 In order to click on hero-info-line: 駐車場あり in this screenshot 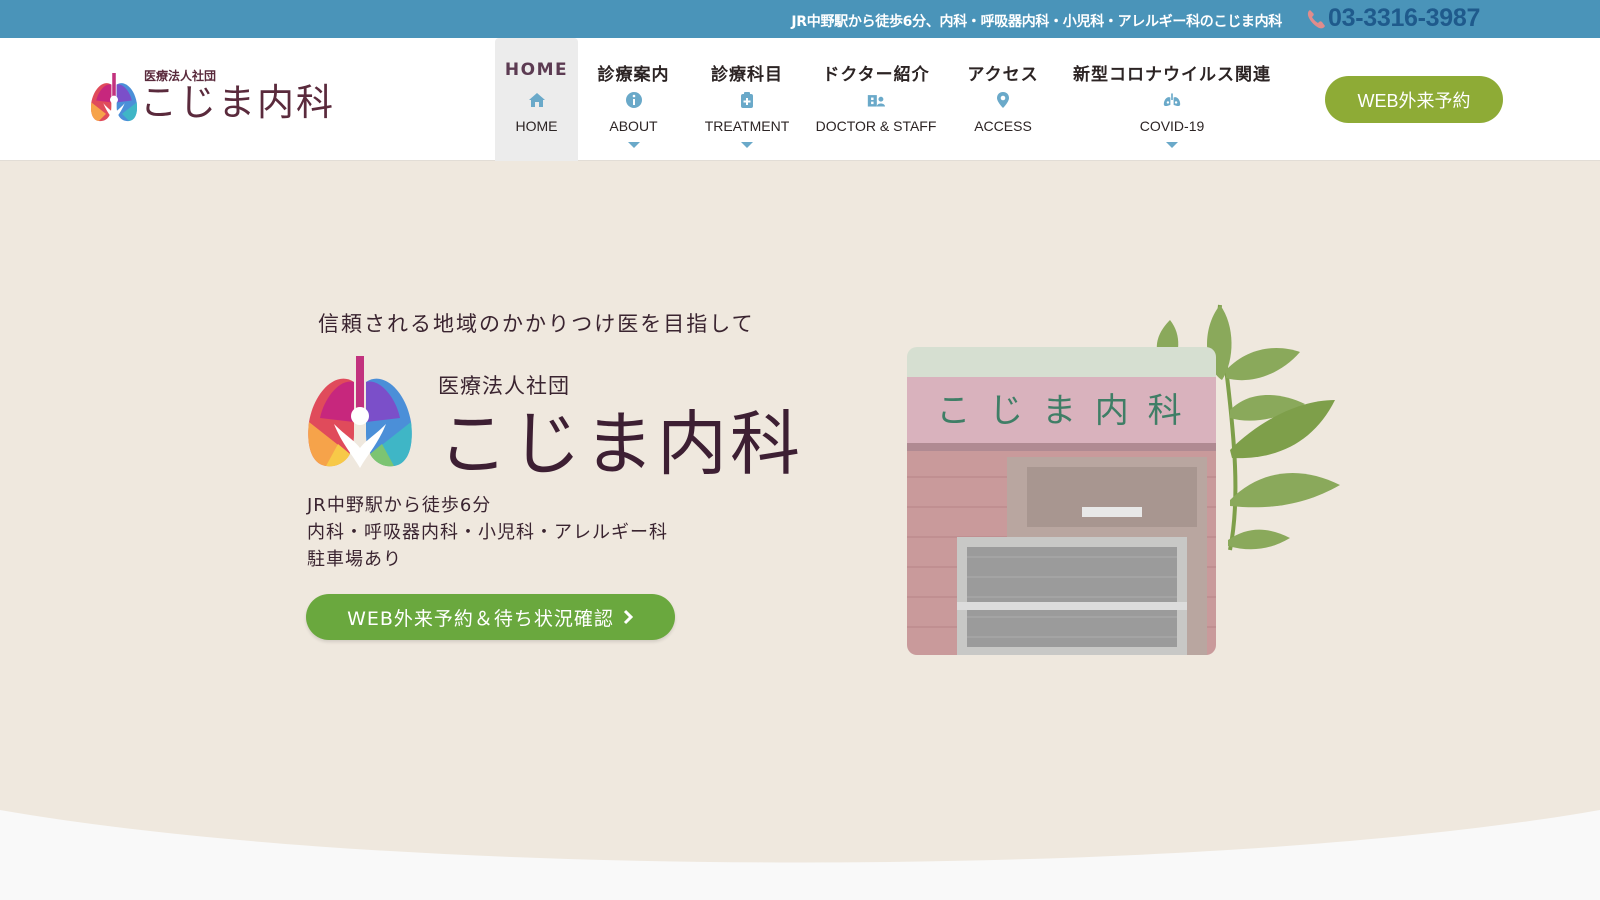, I will do `click(354, 559)`.